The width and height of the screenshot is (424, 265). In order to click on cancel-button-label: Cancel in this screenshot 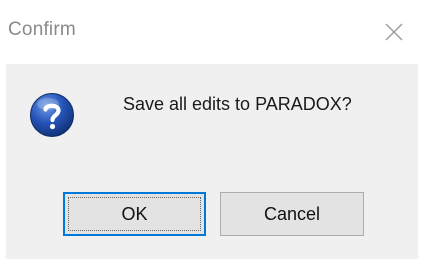, I will do `click(292, 213)`.